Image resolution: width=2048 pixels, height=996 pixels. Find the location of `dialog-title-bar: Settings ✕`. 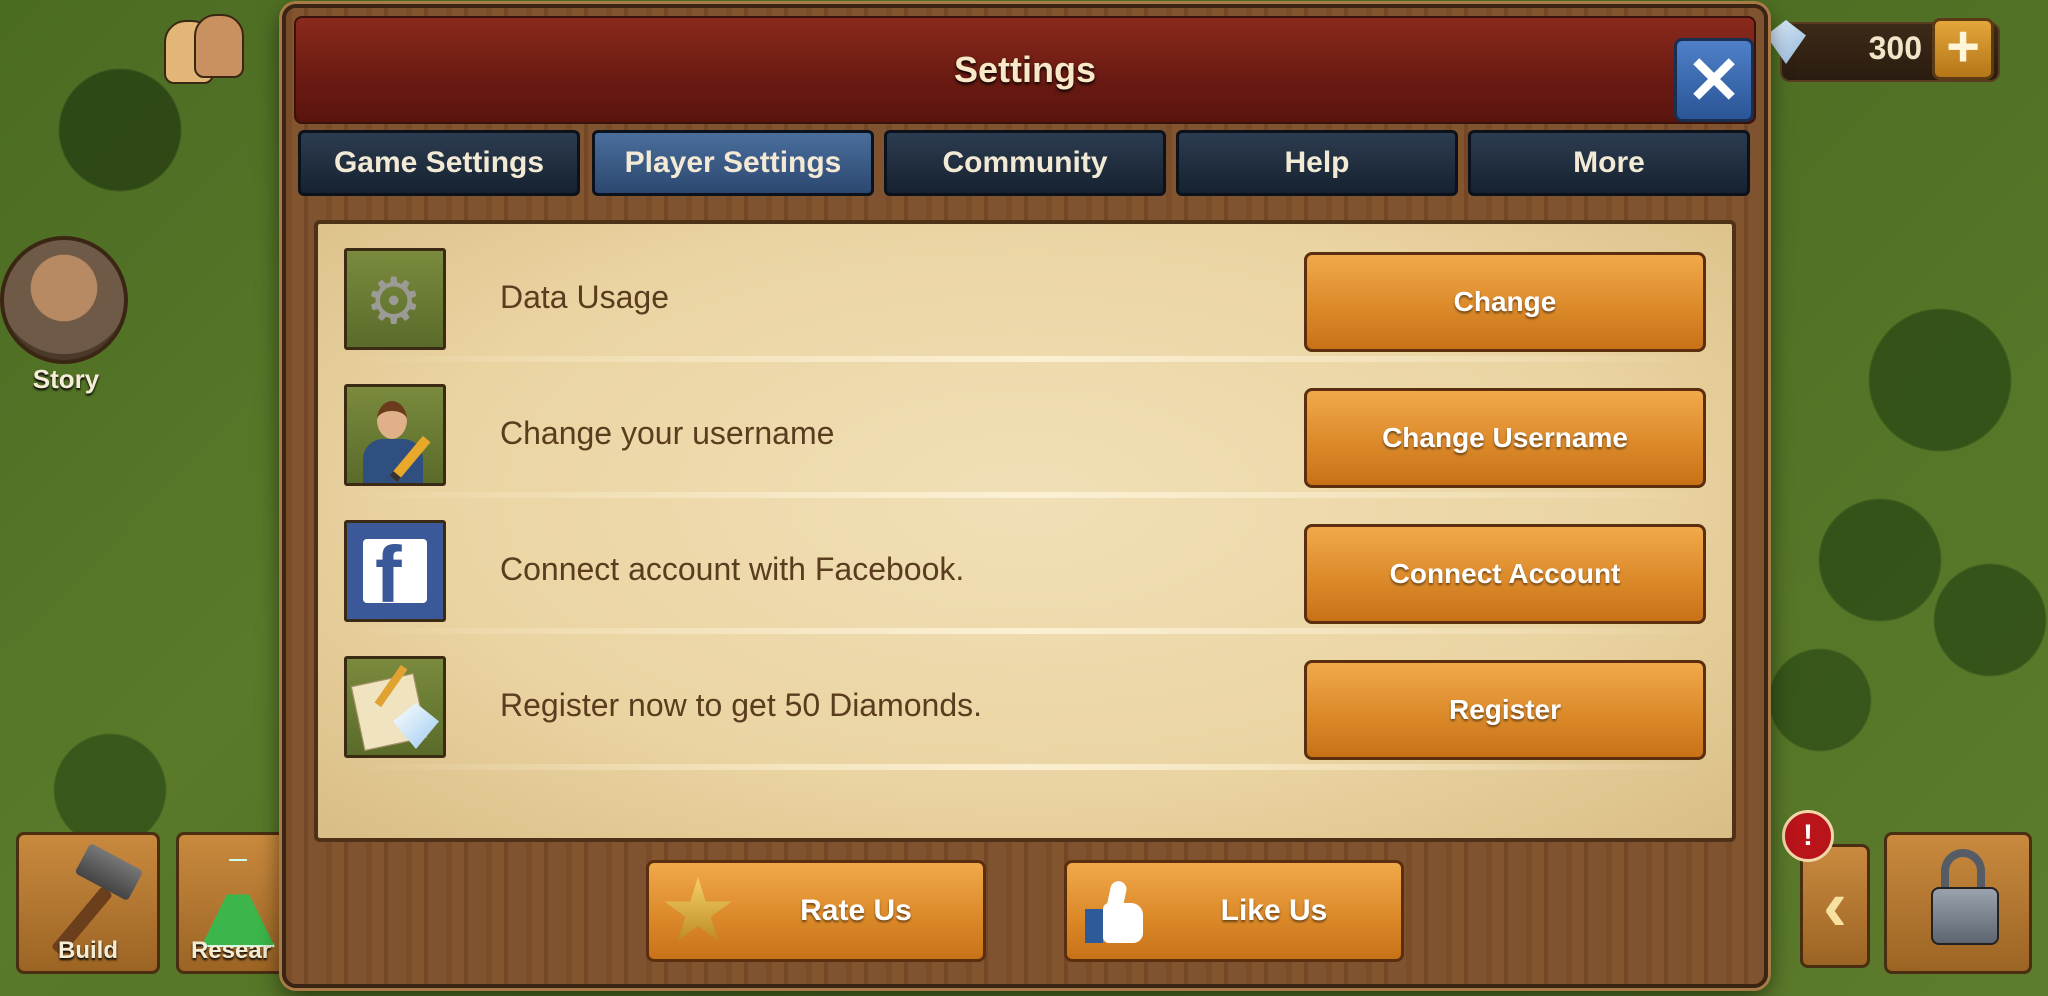

dialog-title-bar: Settings ✕ is located at coordinates (1025, 70).